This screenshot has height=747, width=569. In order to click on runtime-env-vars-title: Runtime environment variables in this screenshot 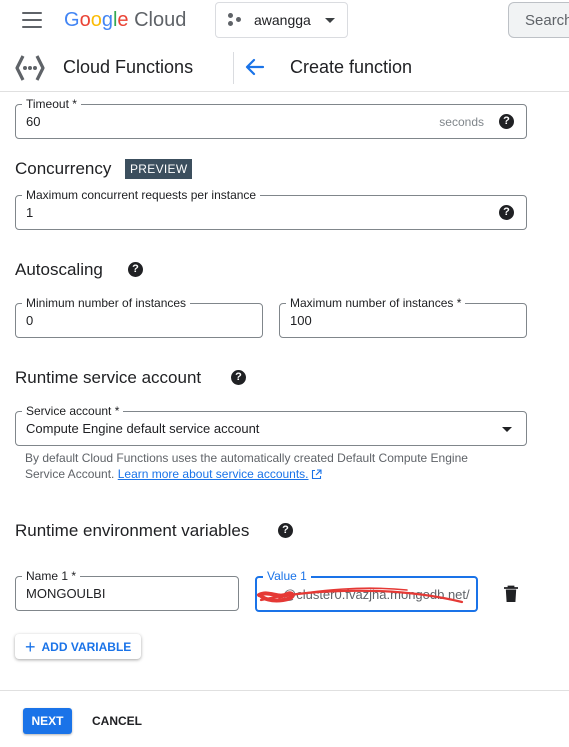, I will do `click(132, 530)`.